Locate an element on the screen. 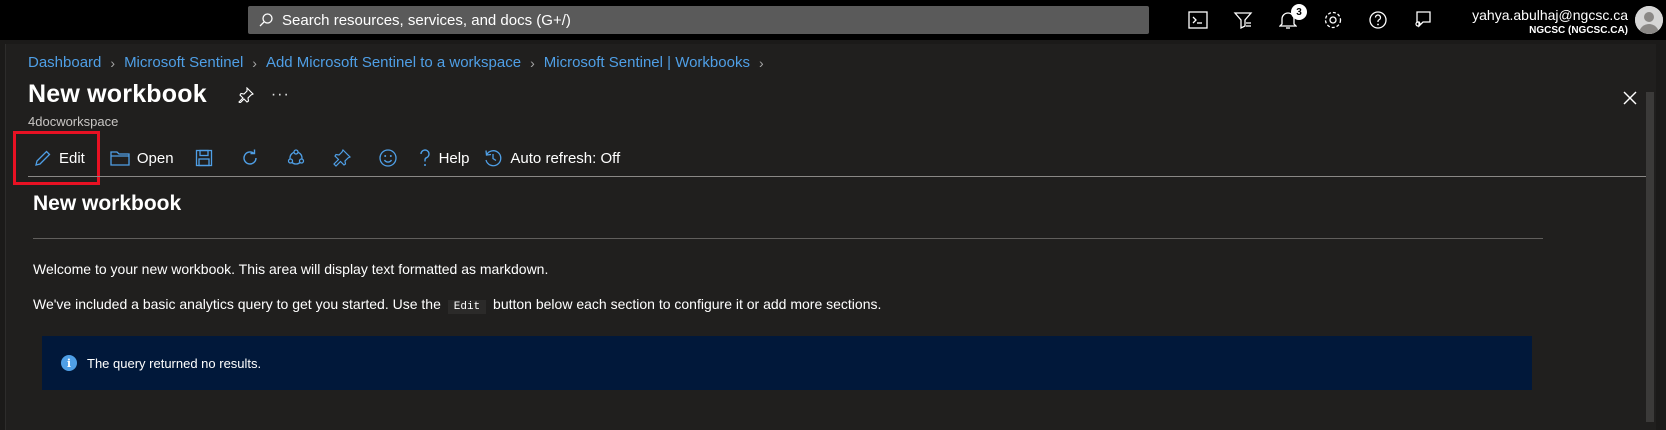 The image size is (1666, 430). edit-label: Edit is located at coordinates (72, 158).